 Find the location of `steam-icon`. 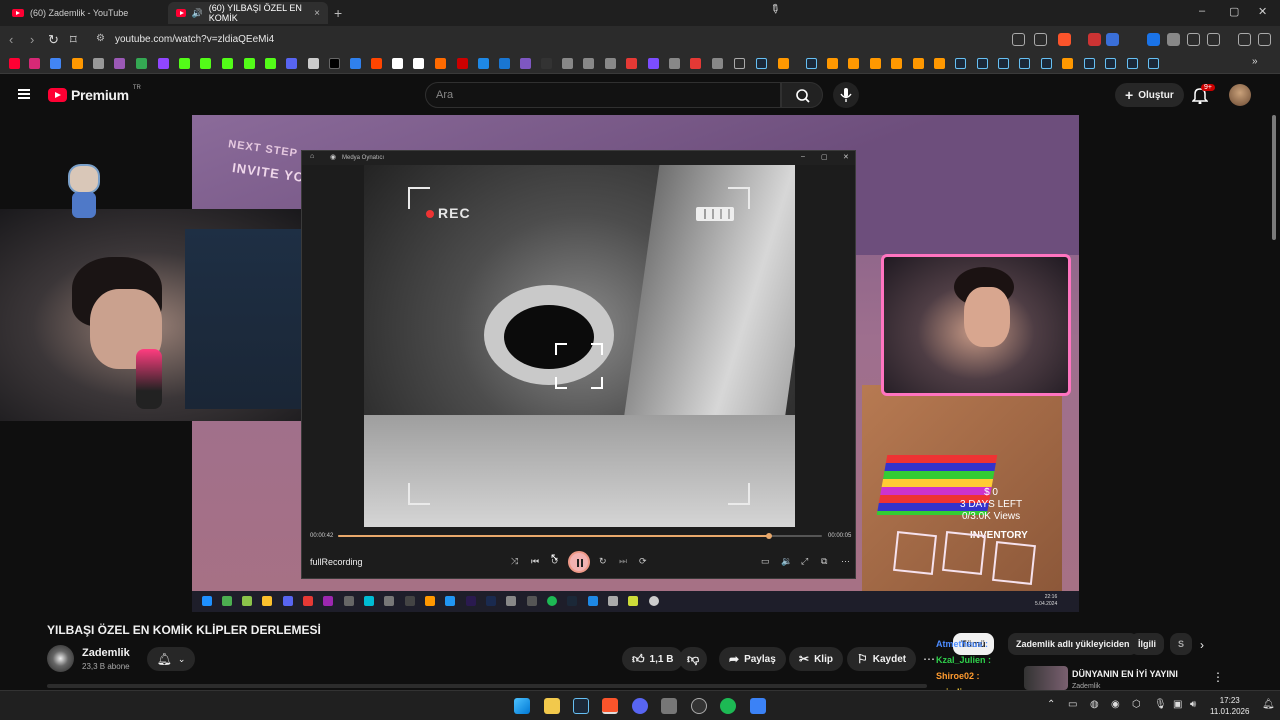

steam-icon is located at coordinates (581, 706).